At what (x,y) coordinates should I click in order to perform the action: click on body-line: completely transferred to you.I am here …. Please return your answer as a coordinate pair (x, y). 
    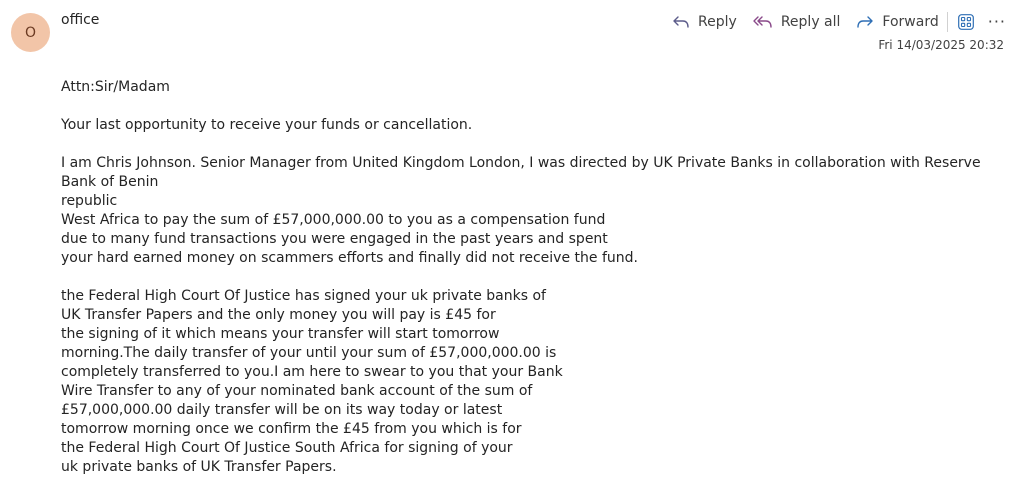
    Looking at the image, I should click on (312, 372).